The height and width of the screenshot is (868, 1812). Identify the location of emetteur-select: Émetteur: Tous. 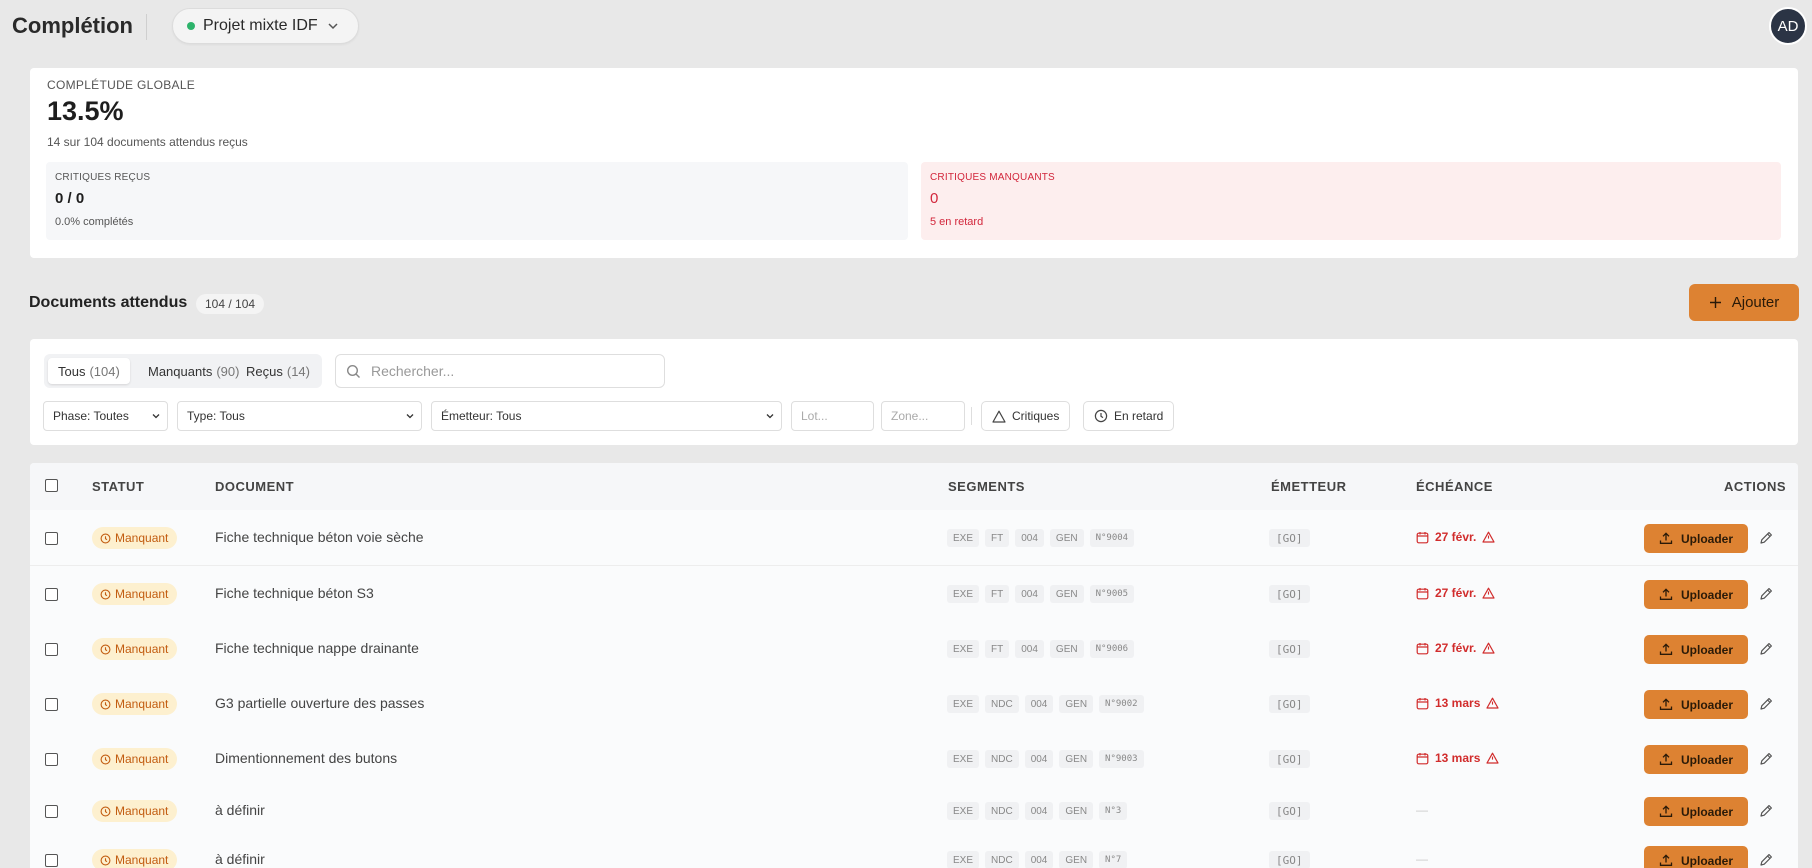
(606, 416).